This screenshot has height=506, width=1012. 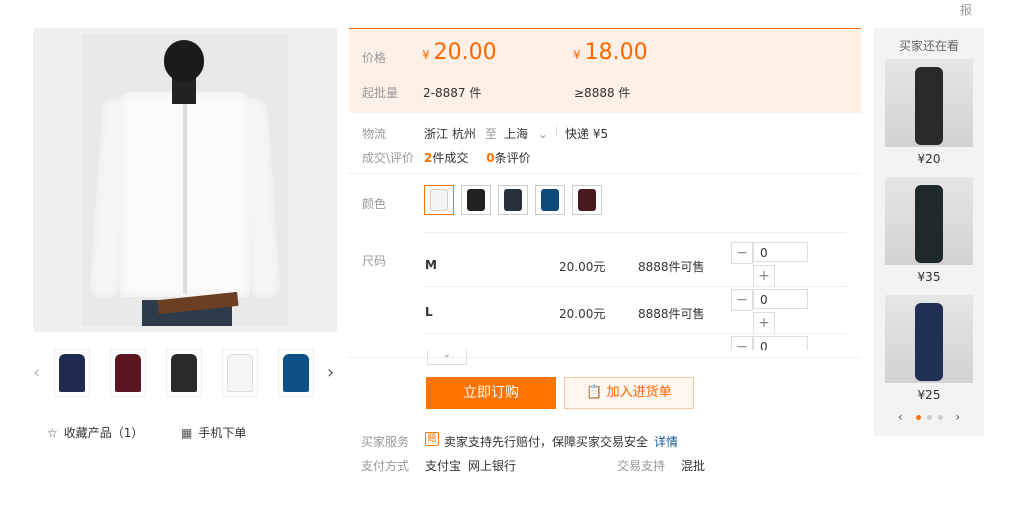 What do you see at coordinates (966, 9) in the screenshot?
I see `report-link: 报` at bounding box center [966, 9].